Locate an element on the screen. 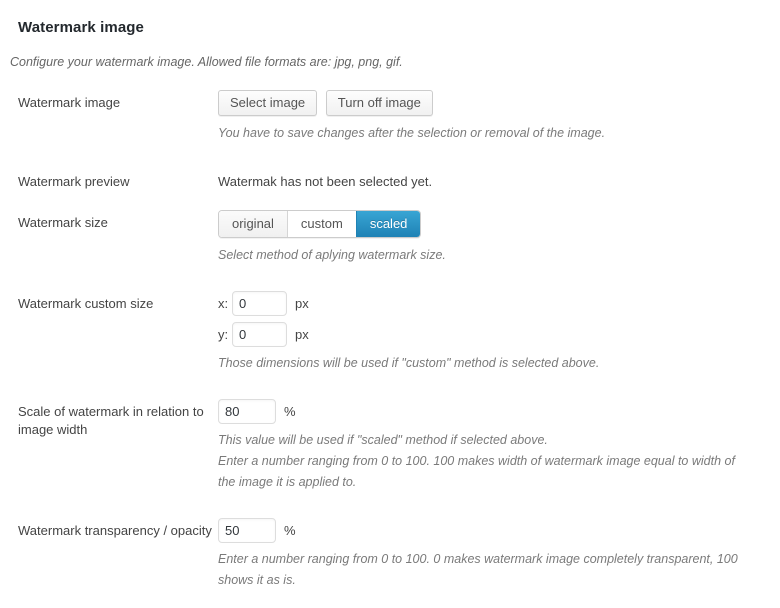  label-watermark-image: Watermark image is located at coordinates (69, 102).